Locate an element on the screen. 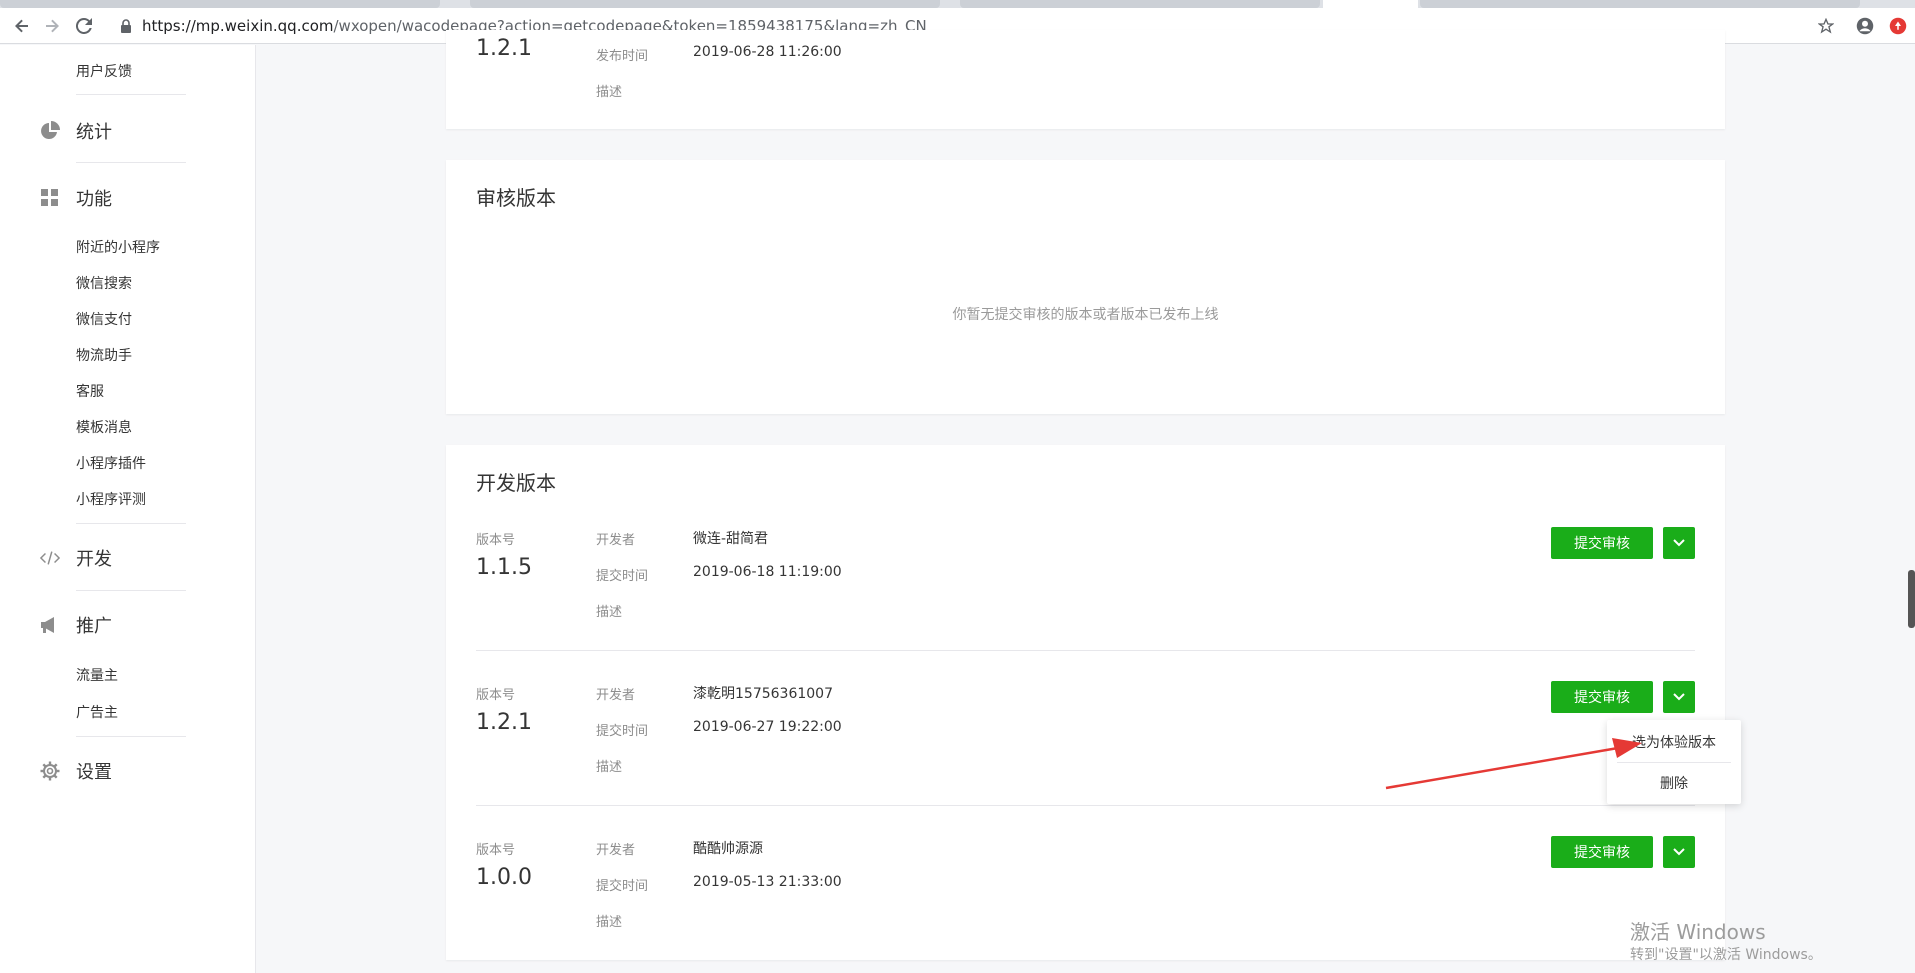 The height and width of the screenshot is (973, 1915). sidebar-item-plugins: 小程序插件 is located at coordinates (111, 463).